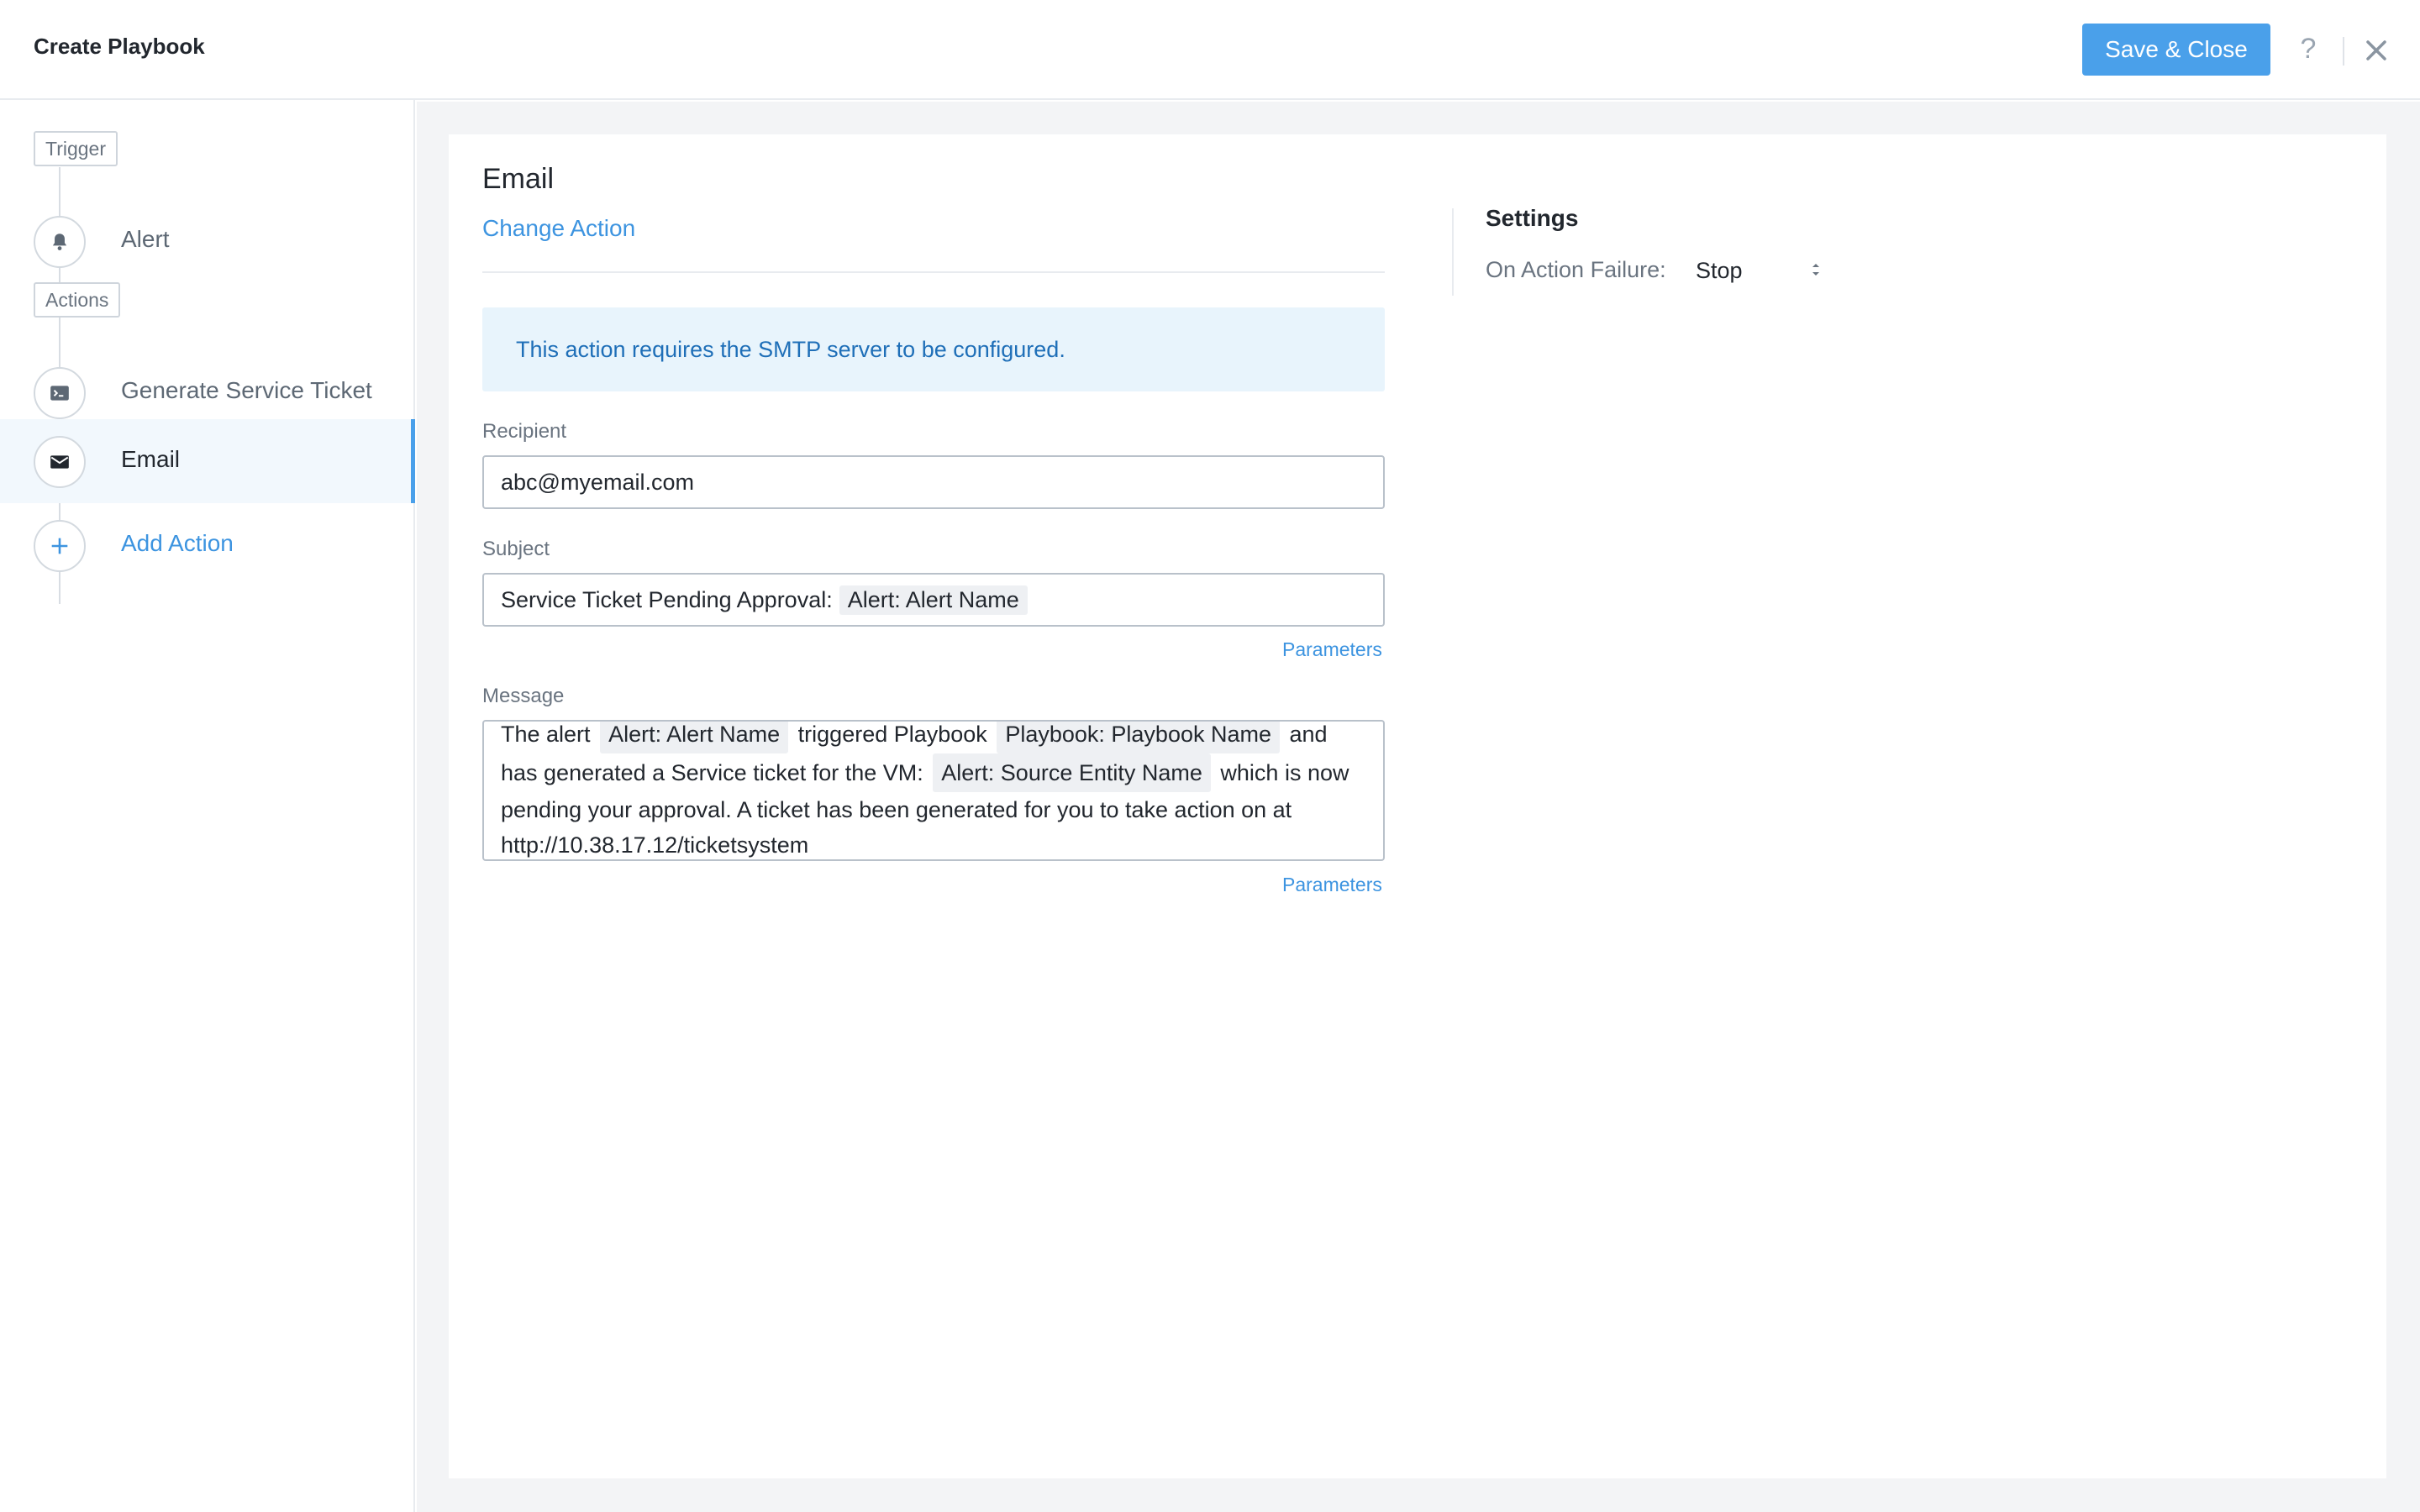 The image size is (2420, 1512). I want to click on bell-icon, so click(60, 242).